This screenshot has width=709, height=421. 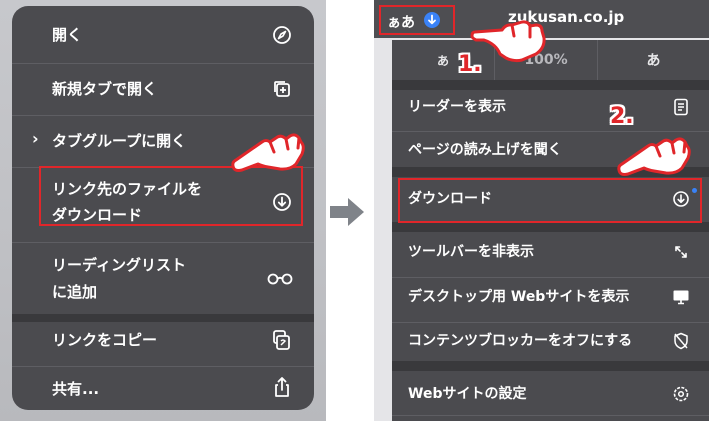 What do you see at coordinates (417, 20) in the screenshot?
I see `page-menu-button: ぁあ` at bounding box center [417, 20].